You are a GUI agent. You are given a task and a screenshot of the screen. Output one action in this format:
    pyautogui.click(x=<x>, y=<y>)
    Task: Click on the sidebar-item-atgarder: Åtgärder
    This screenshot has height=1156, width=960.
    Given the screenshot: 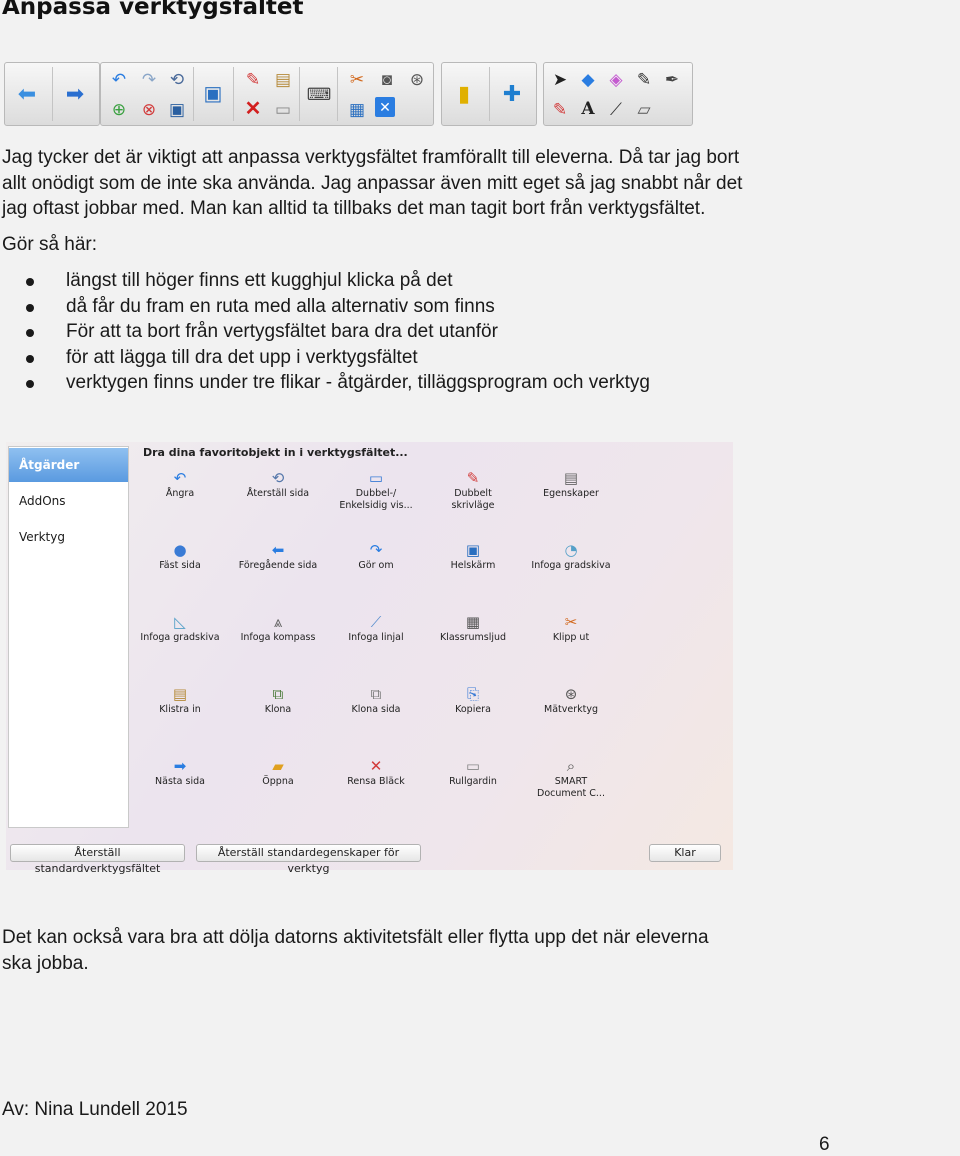 What is the action you would take?
    pyautogui.click(x=68, y=465)
    